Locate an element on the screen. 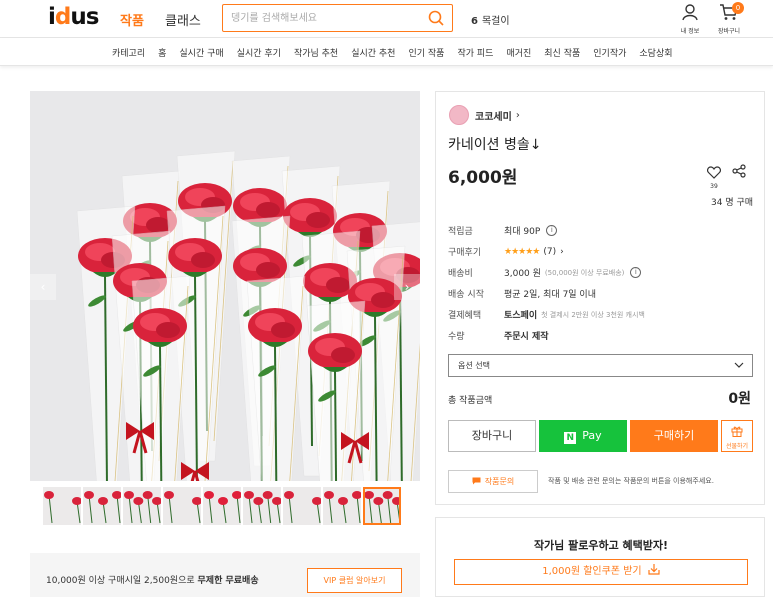  seller-avatar is located at coordinates (459, 115).